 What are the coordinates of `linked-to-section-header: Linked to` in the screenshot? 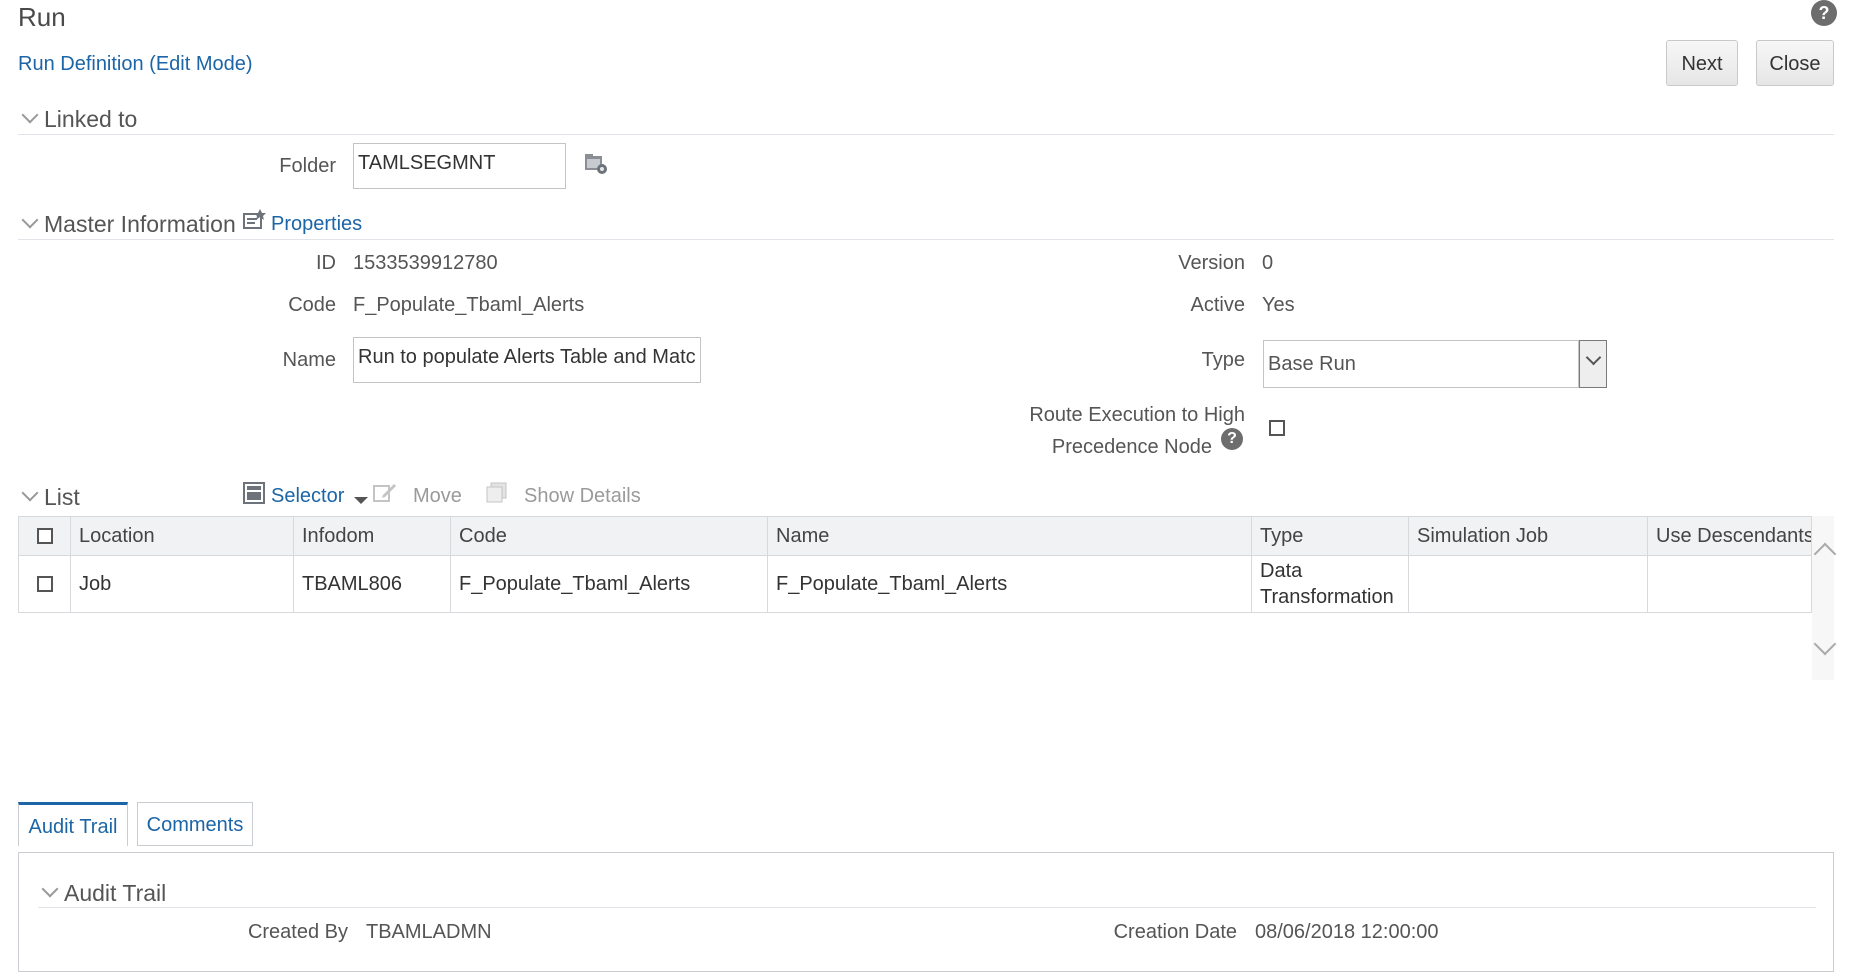 It's located at (77, 119).